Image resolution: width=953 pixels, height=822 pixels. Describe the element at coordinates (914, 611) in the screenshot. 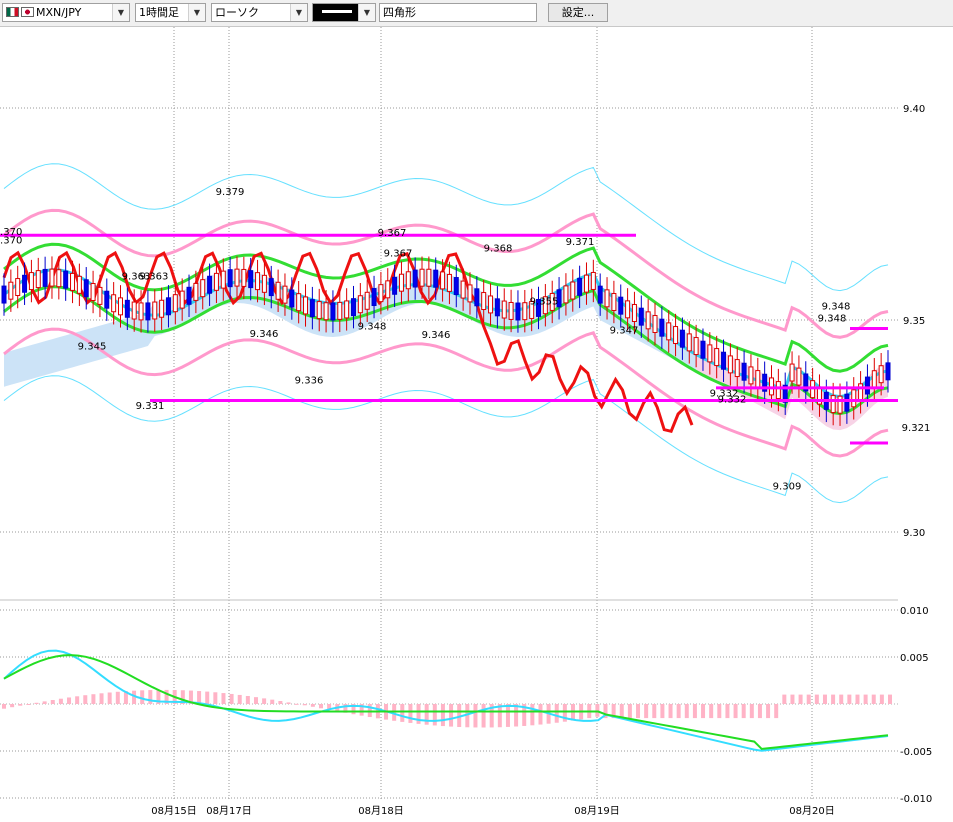

I see `macd-axis-tick-label: 0.010` at that location.